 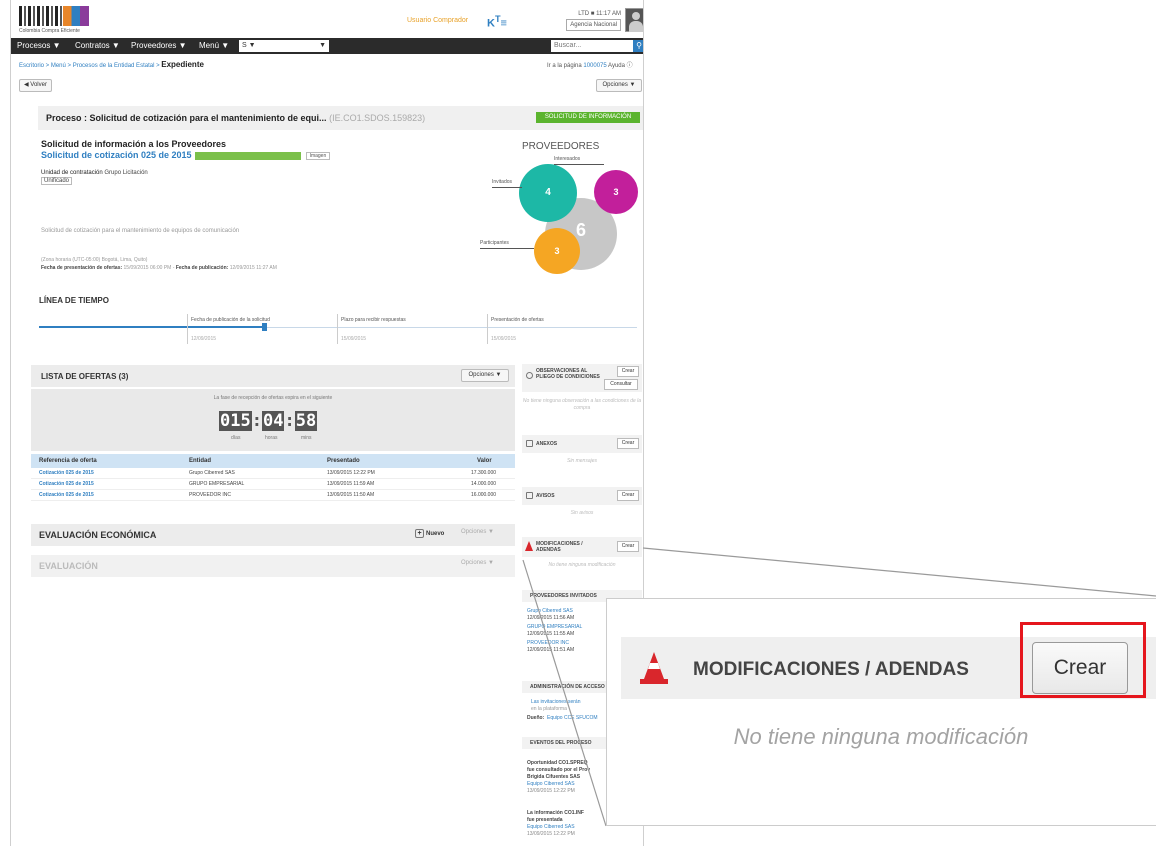 I want to click on zoom-empty-message: No tiene ninguna modificación, so click(x=881, y=736).